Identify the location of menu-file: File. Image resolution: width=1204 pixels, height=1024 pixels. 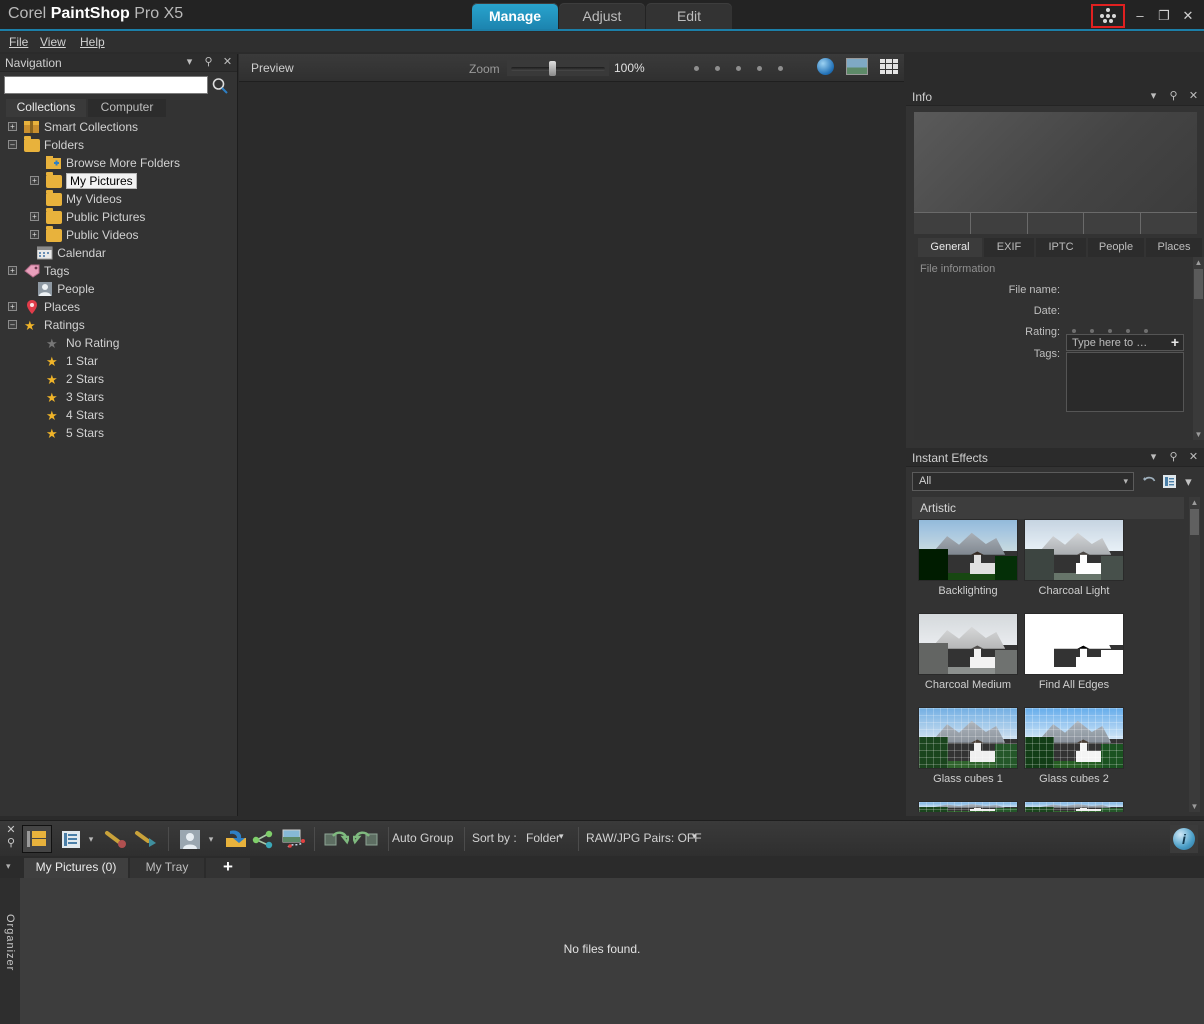
(18, 42).